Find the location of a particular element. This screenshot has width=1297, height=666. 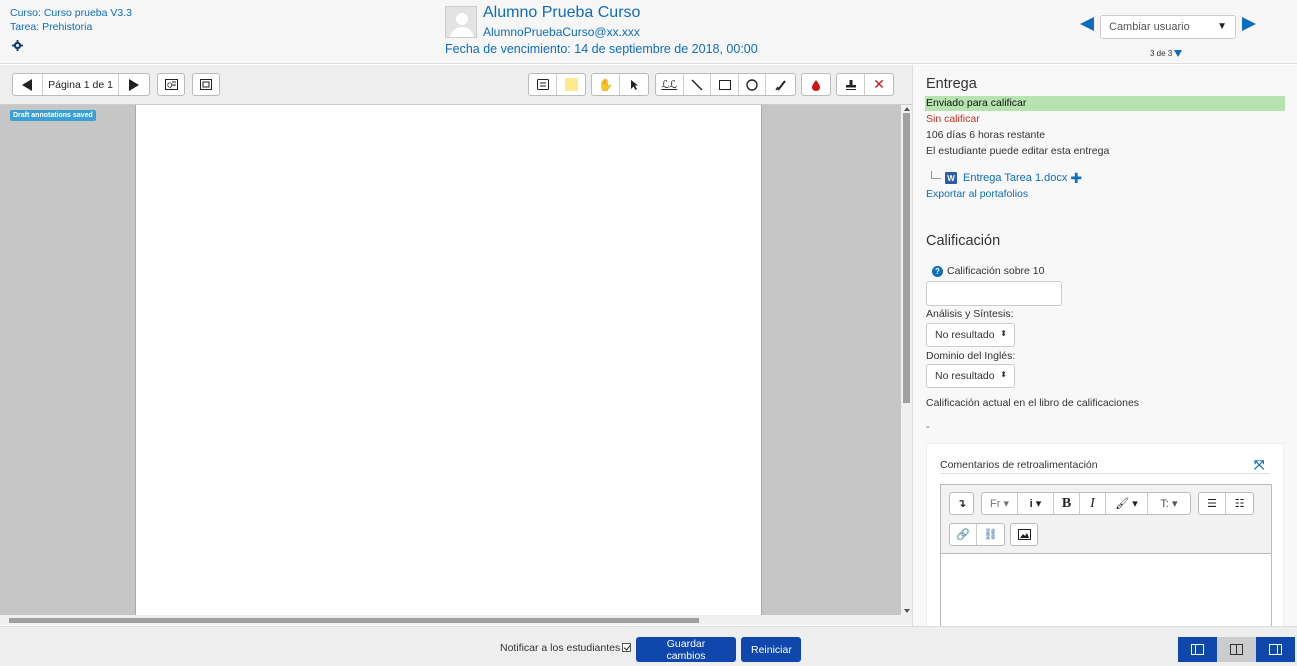

assignment-link: Tarea: Prehistoria is located at coordinates (71, 27).